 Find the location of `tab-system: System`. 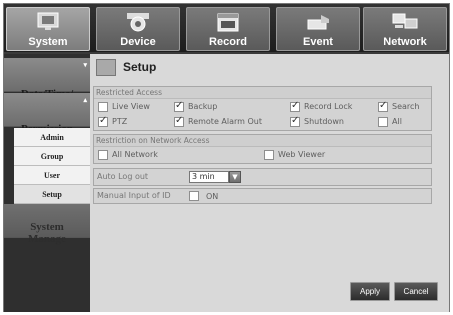

tab-system: System is located at coordinates (48, 29).